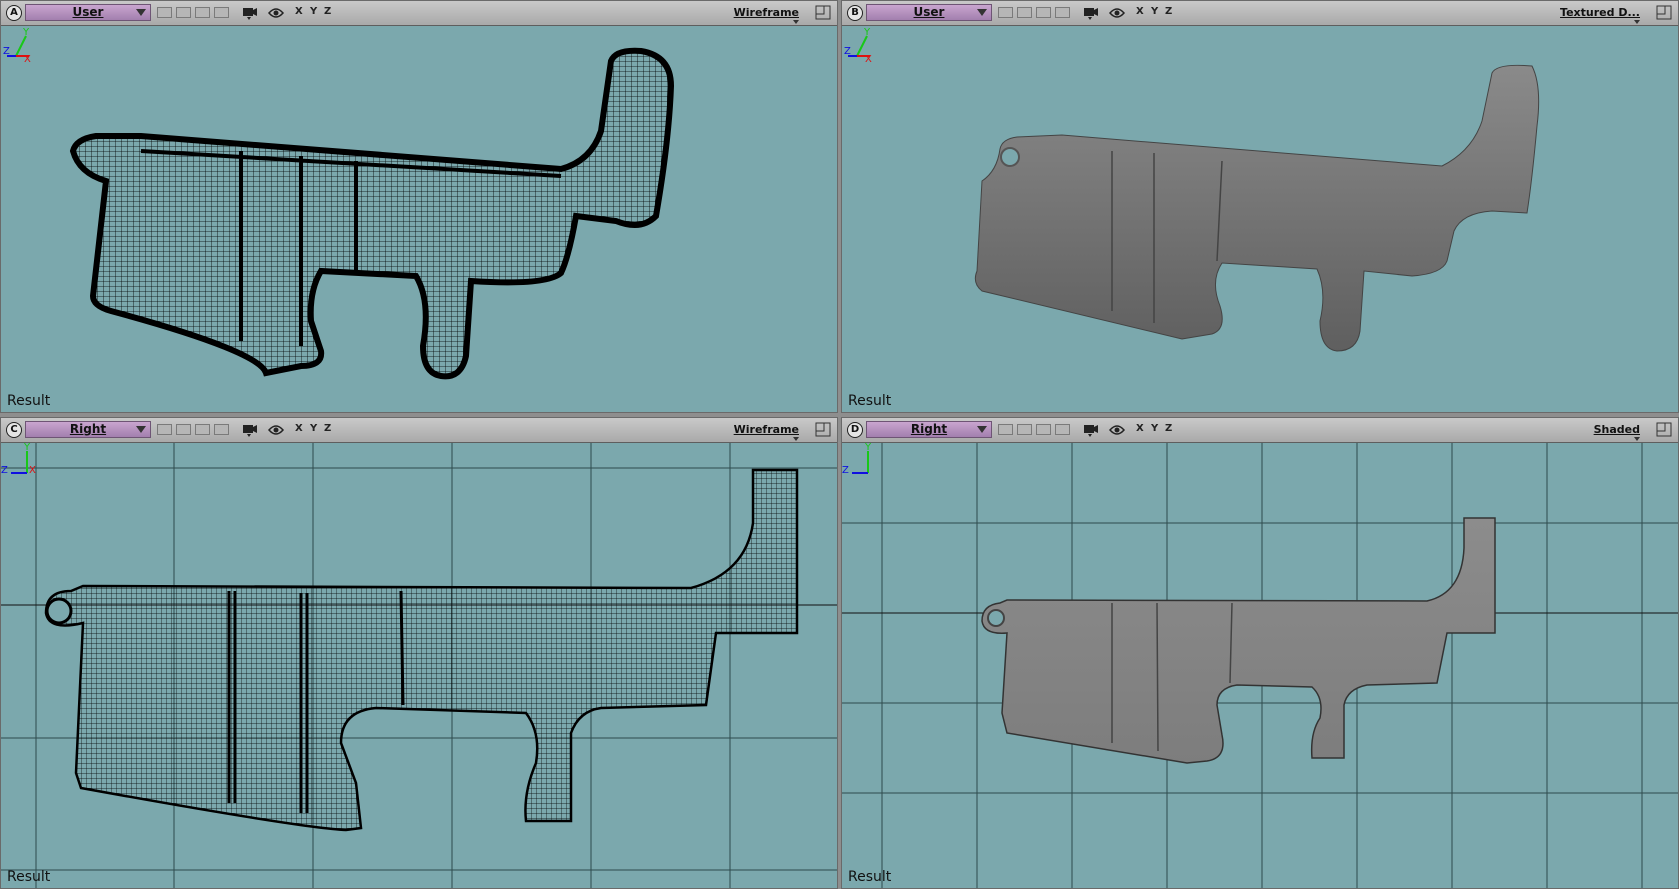  What do you see at coordinates (857, 459) in the screenshot?
I see `axis-gizmo-icon: Y Z` at bounding box center [857, 459].